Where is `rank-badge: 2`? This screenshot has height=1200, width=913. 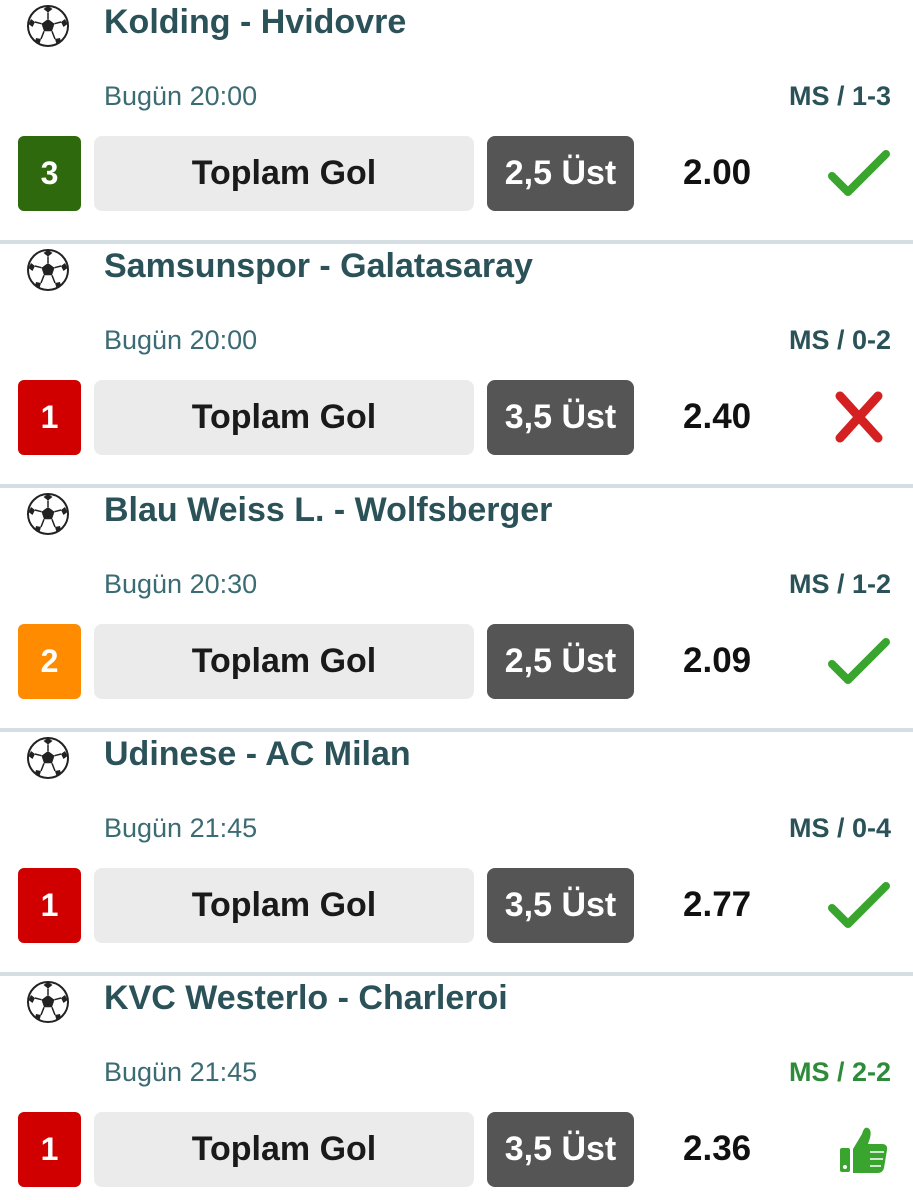
rank-badge: 2 is located at coordinates (49, 661).